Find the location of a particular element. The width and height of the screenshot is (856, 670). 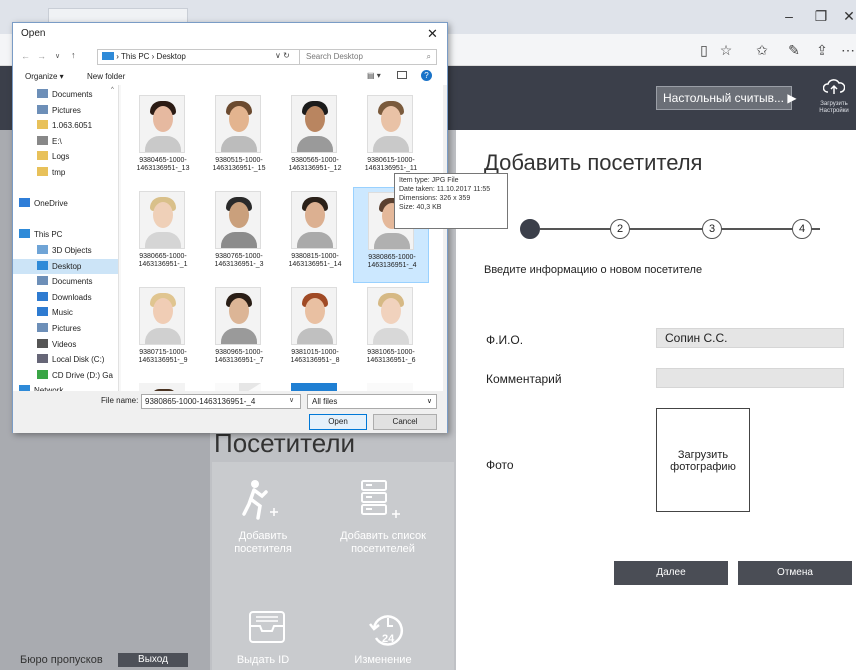

dialog-toolbar is located at coordinates (230, 77).